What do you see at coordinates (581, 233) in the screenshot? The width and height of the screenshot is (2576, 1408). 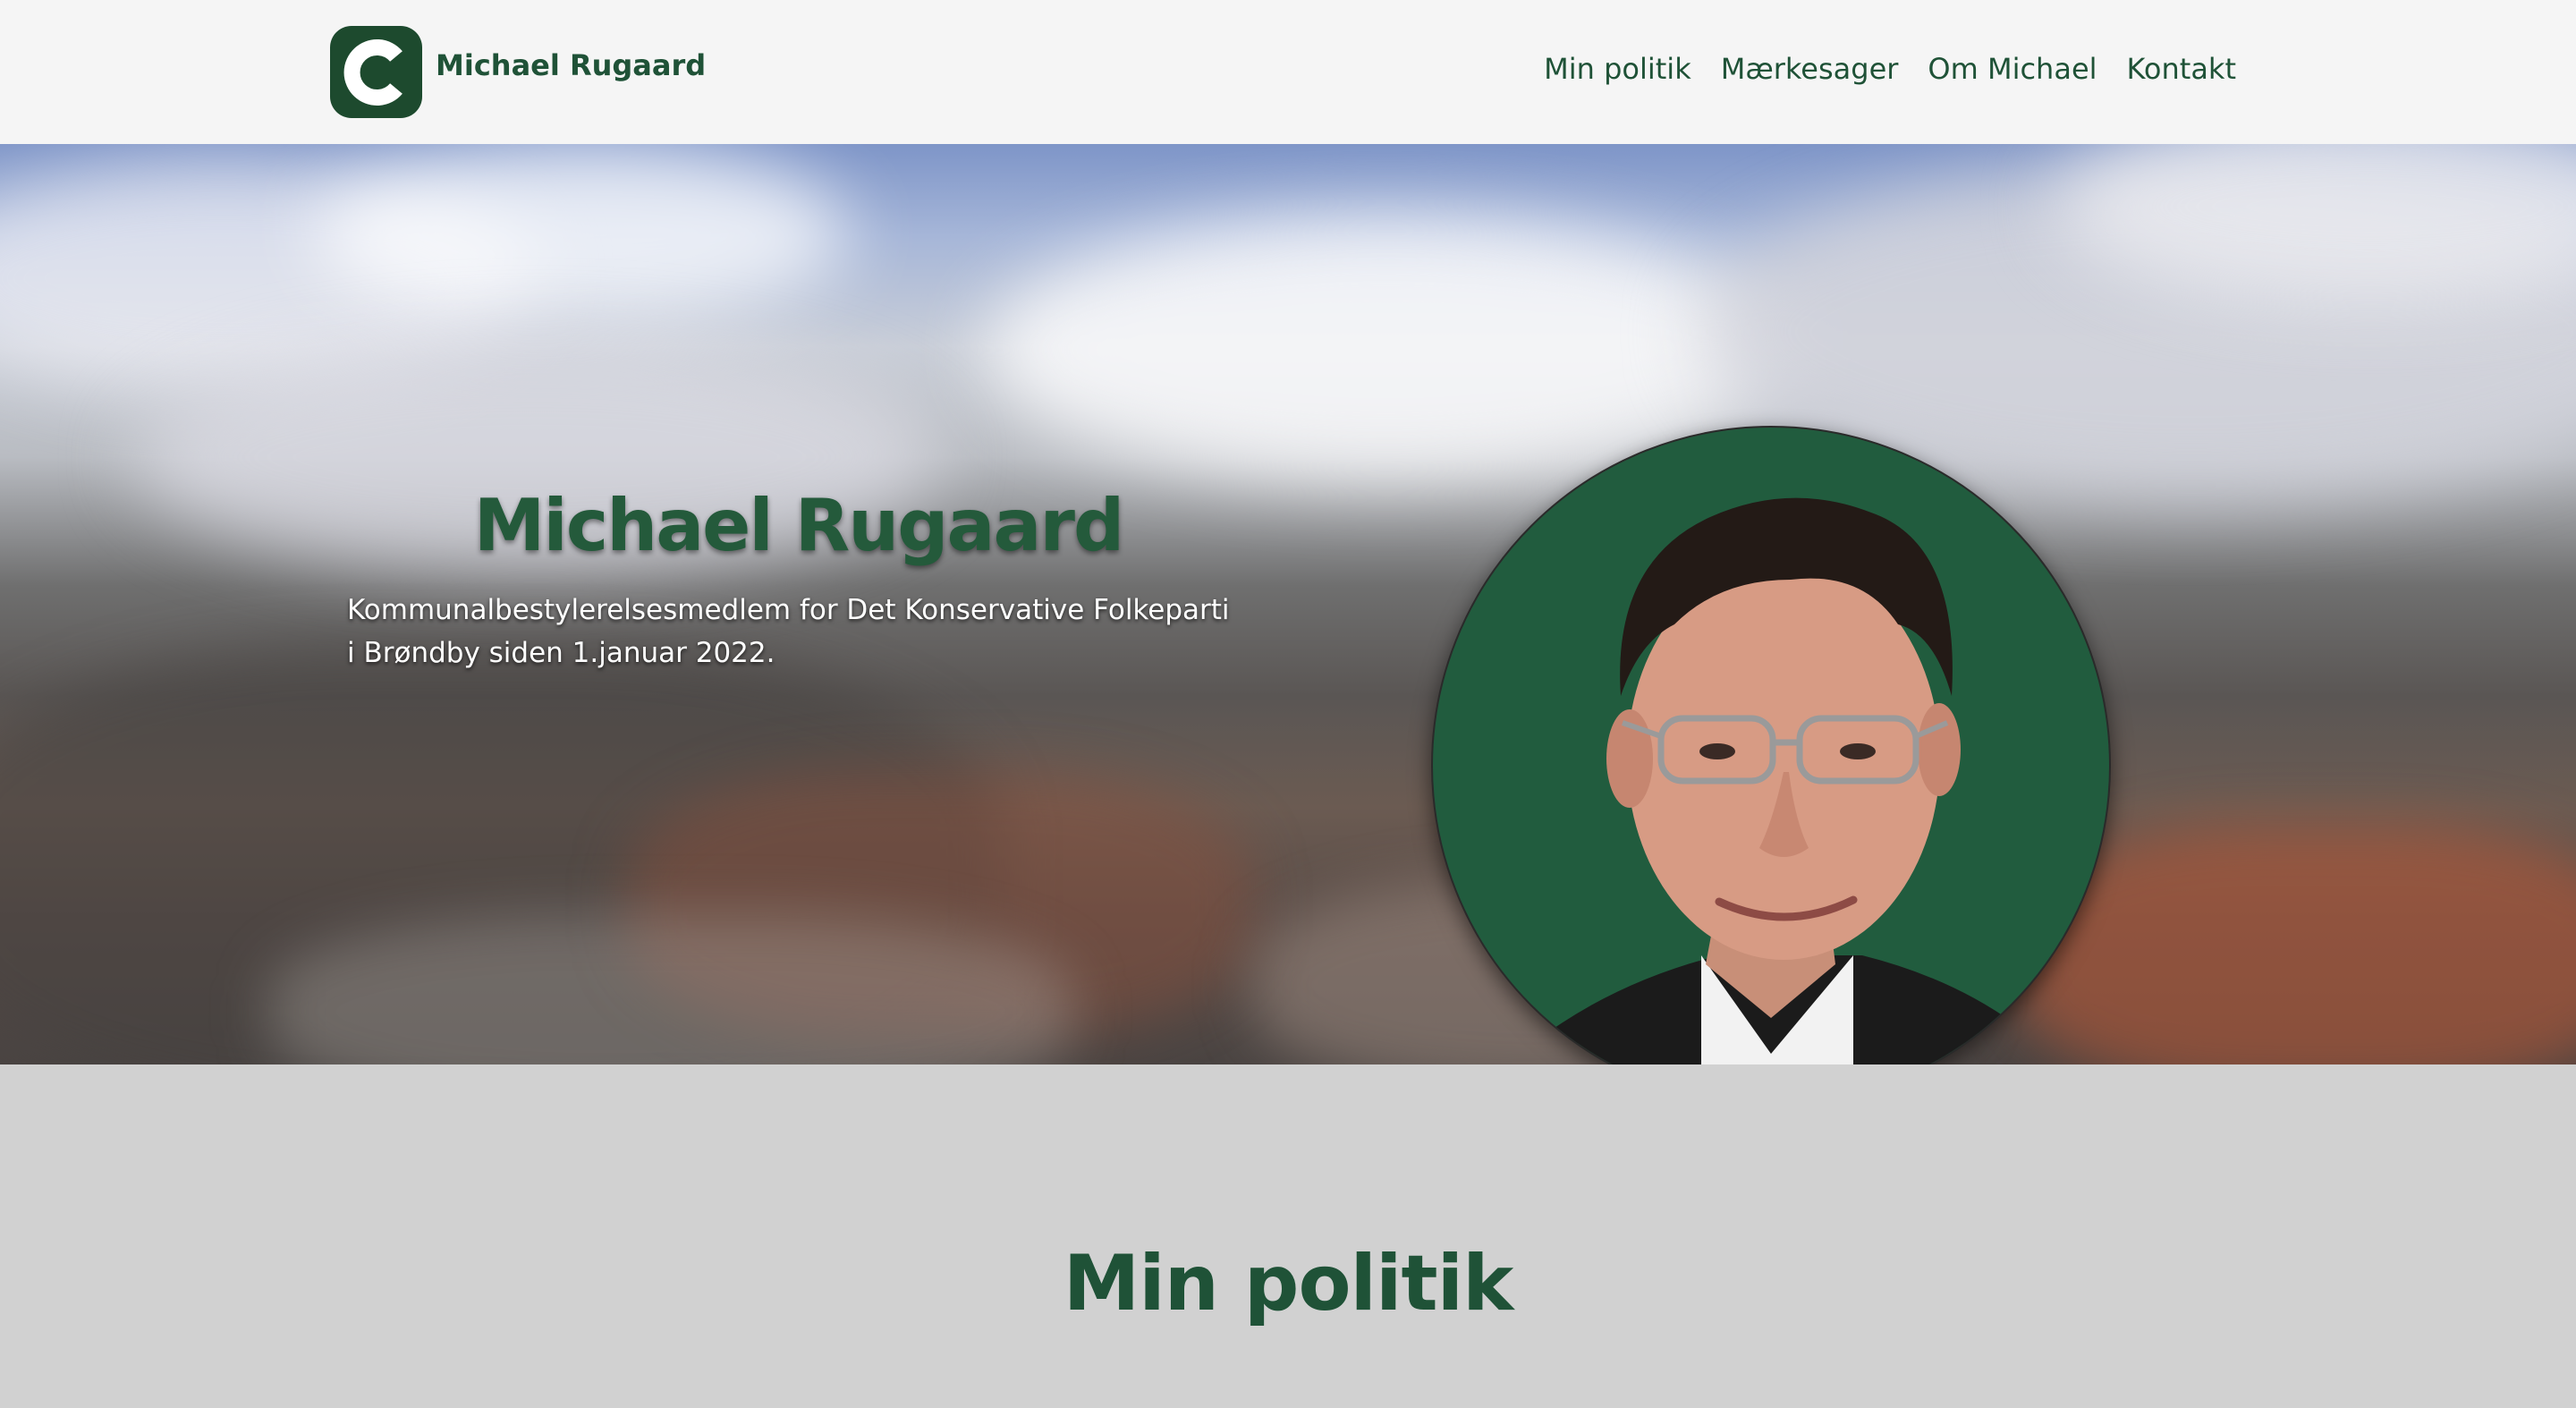 I see `background-cloud` at bounding box center [581, 233].